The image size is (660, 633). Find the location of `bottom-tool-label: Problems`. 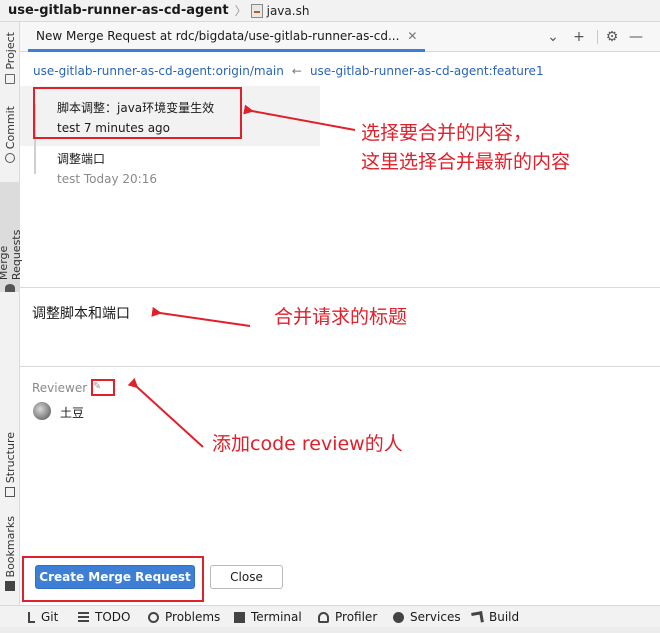

bottom-tool-label: Problems is located at coordinates (193, 617).